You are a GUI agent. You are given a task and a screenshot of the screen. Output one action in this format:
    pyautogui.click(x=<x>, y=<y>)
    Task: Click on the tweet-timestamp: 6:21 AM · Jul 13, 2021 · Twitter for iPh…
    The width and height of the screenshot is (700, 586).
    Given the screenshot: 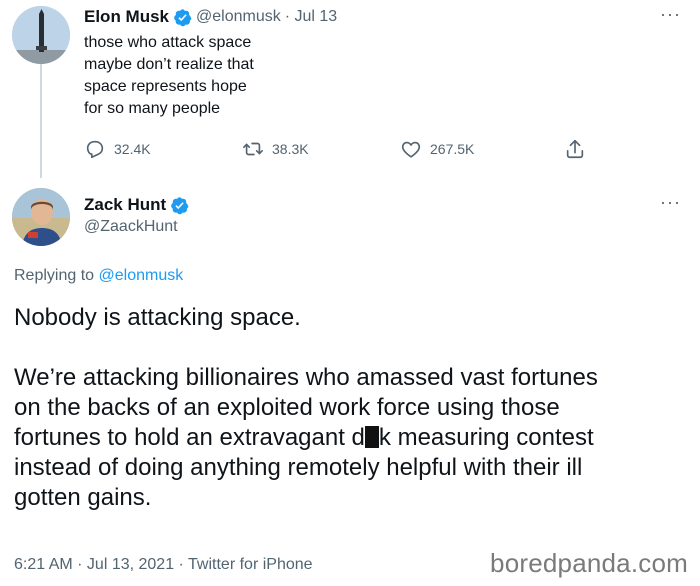 What is the action you would take?
    pyautogui.click(x=163, y=565)
    